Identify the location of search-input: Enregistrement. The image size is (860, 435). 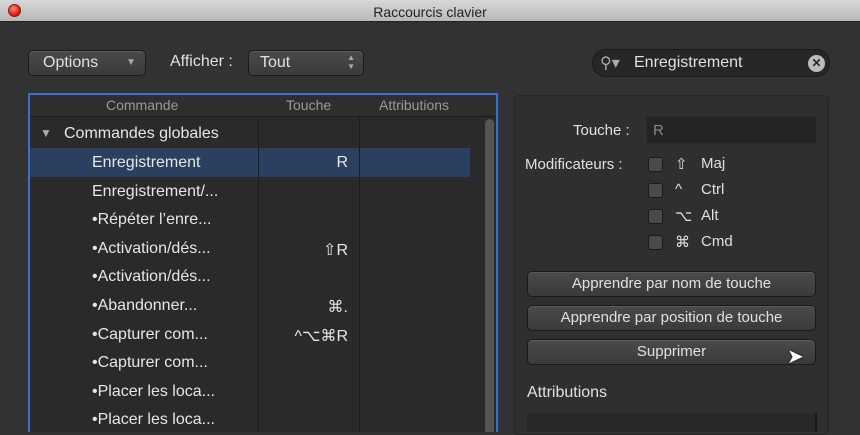
(688, 63).